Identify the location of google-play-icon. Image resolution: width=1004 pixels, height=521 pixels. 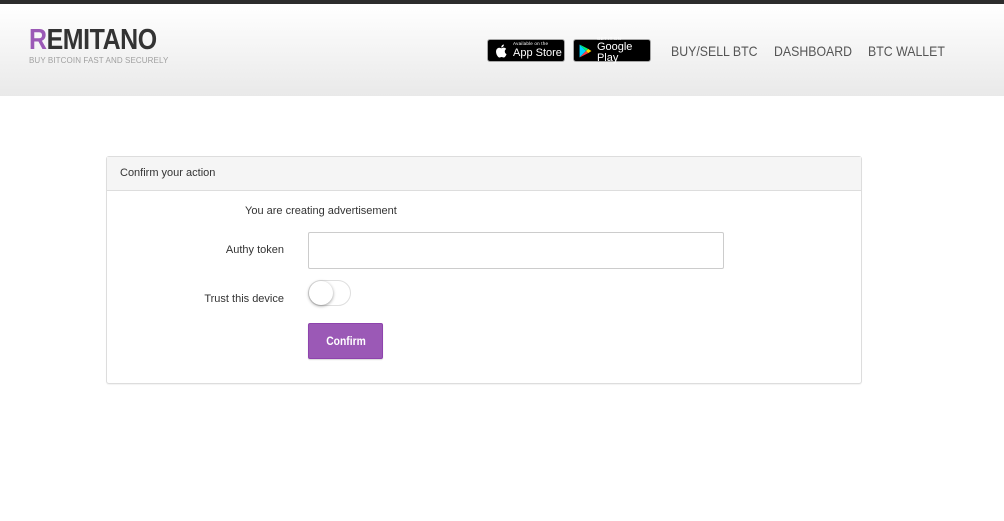
(586, 51).